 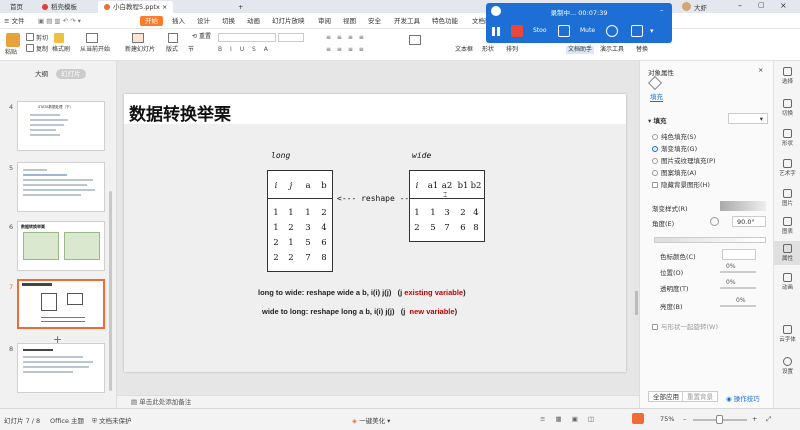 What do you see at coordinates (787, 108) in the screenshot?
I see `side-transition: 切换` at bounding box center [787, 108].